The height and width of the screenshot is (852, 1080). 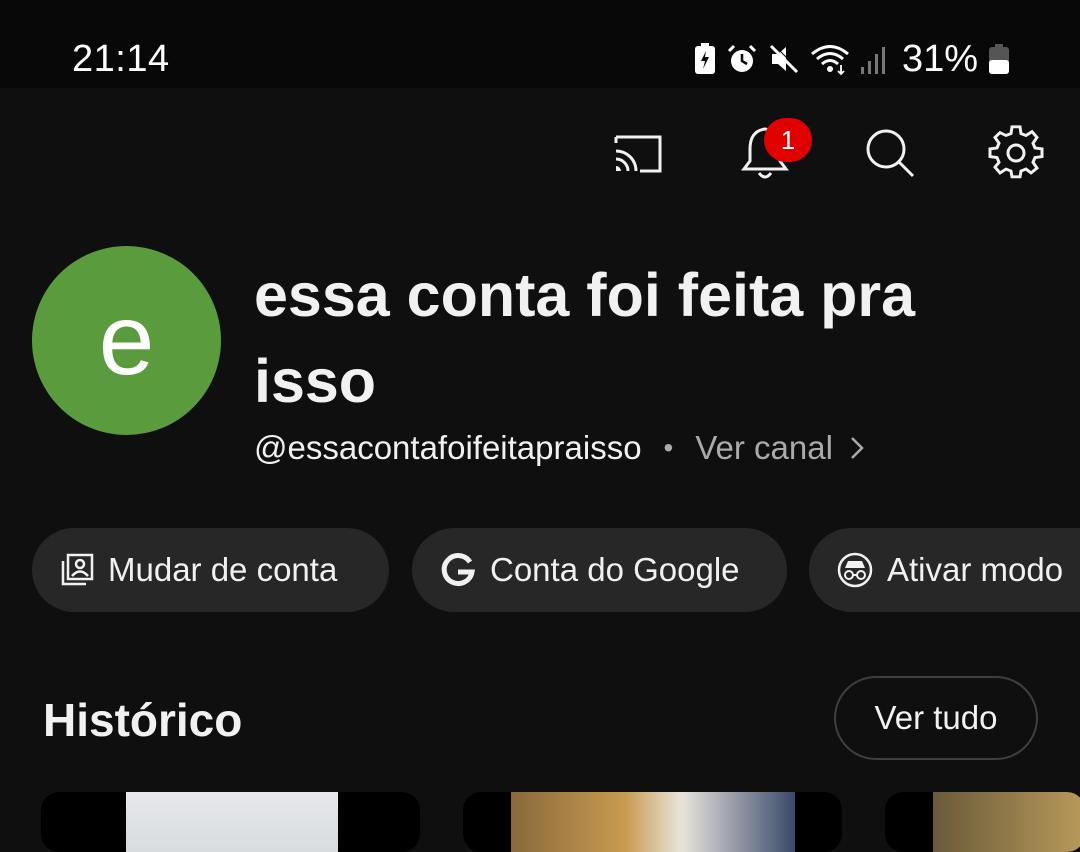 I want to click on battery-saver-icon, so click(x=705, y=59).